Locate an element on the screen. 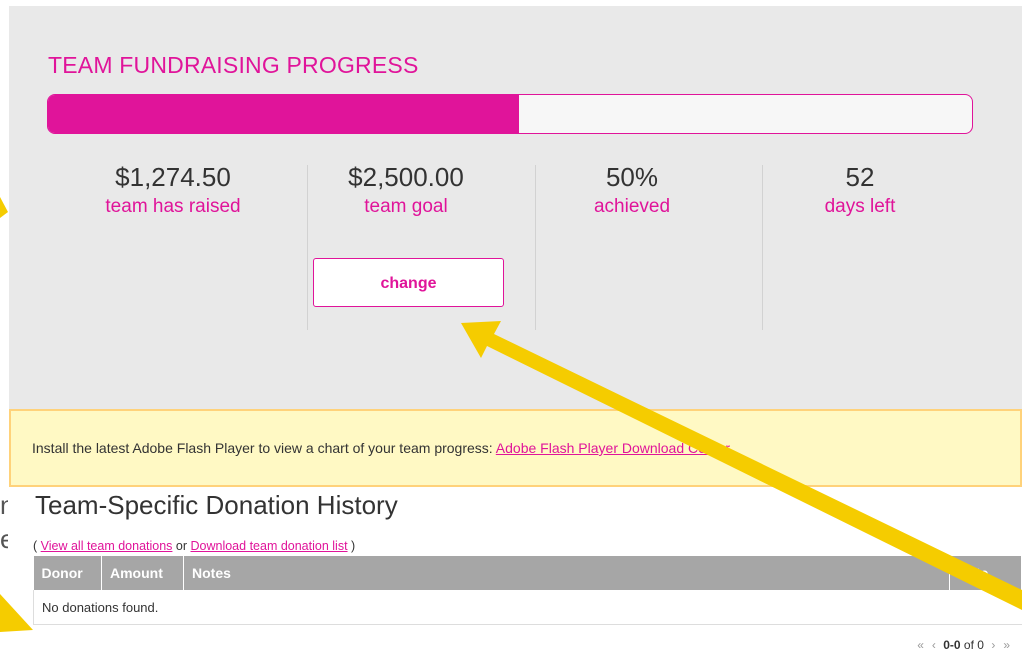  stat-goal: $2,500.00 team goal is located at coordinates (406, 190).